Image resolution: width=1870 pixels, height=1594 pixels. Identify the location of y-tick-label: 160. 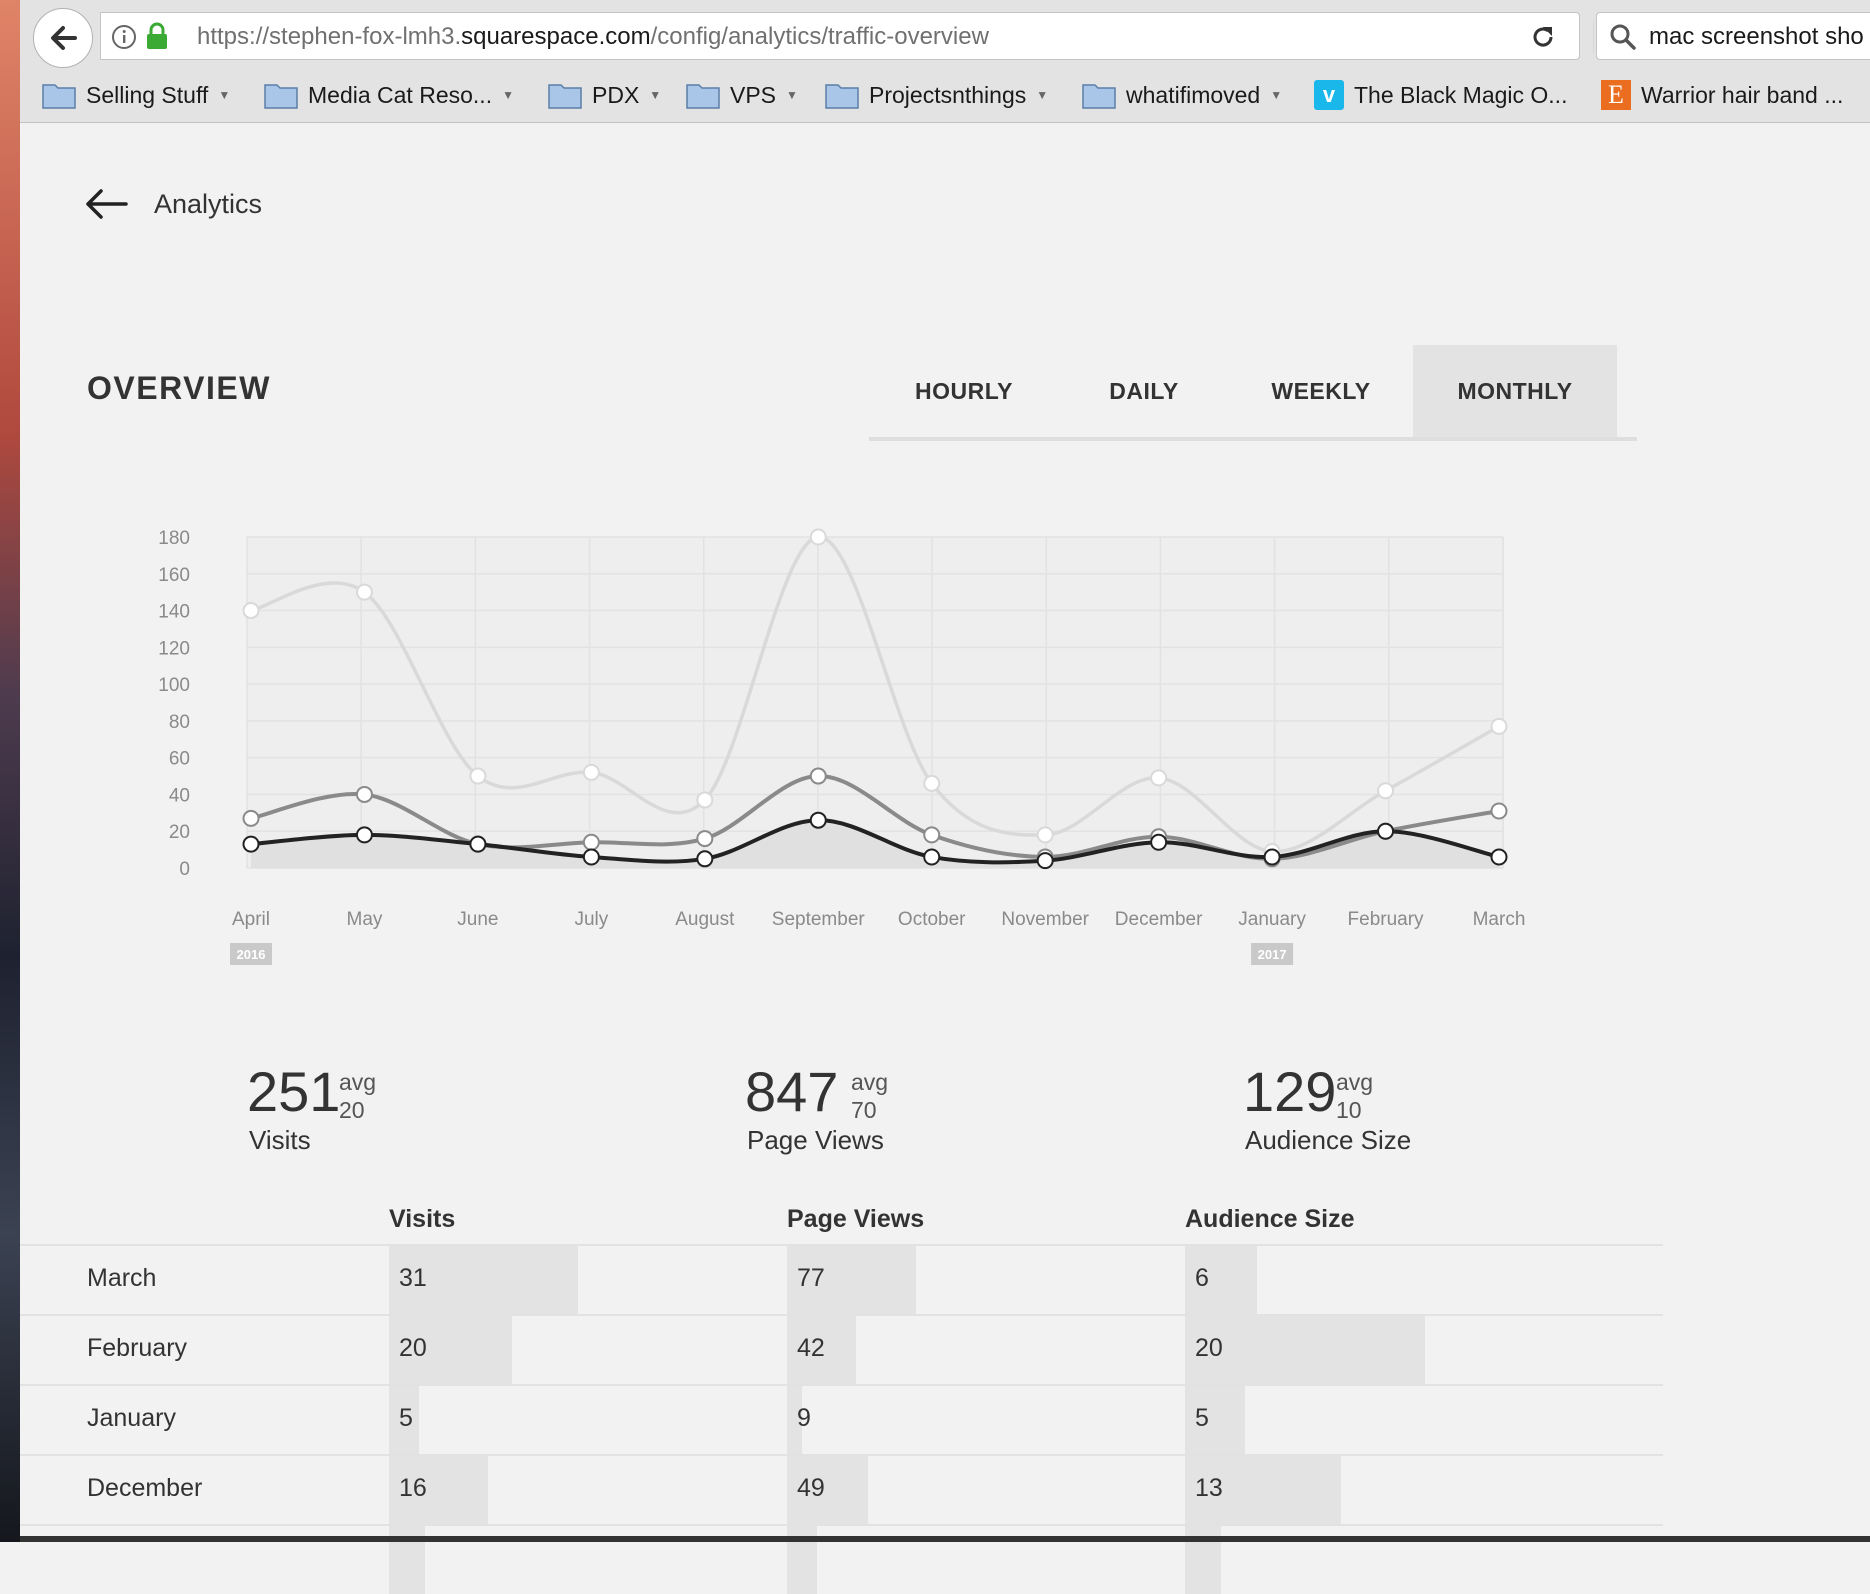
(174, 575).